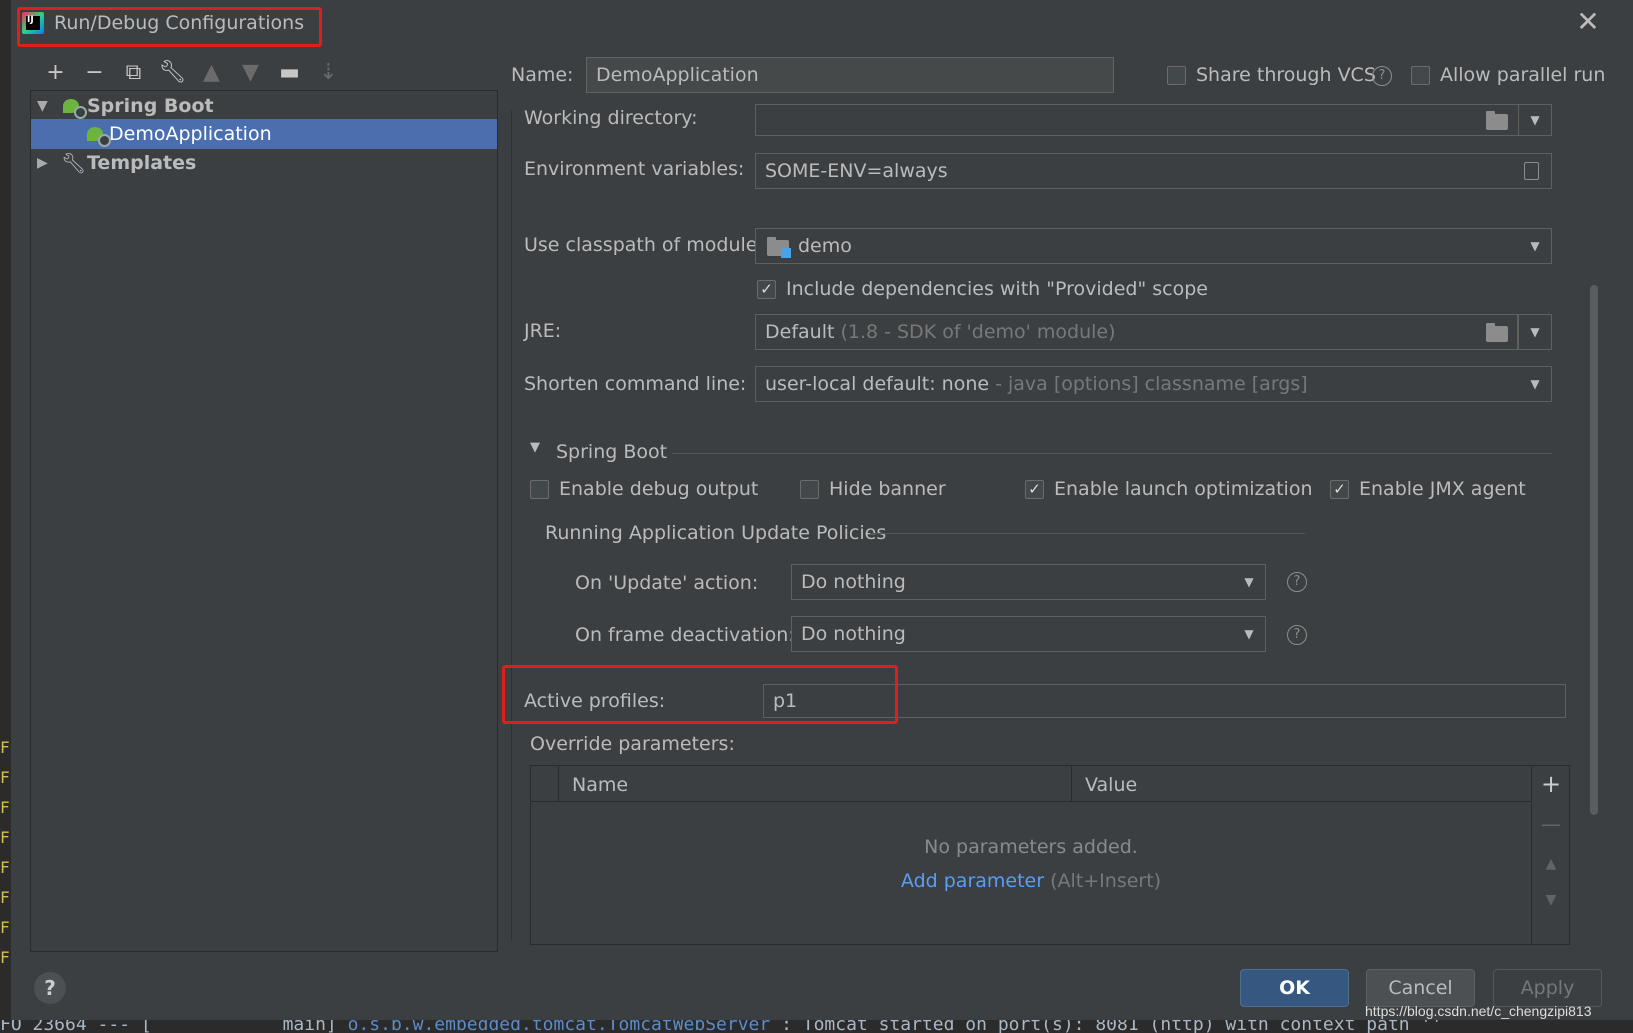 The width and height of the screenshot is (1633, 1033). What do you see at coordinates (850, 75) in the screenshot?
I see `name-input: DemoApplication` at bounding box center [850, 75].